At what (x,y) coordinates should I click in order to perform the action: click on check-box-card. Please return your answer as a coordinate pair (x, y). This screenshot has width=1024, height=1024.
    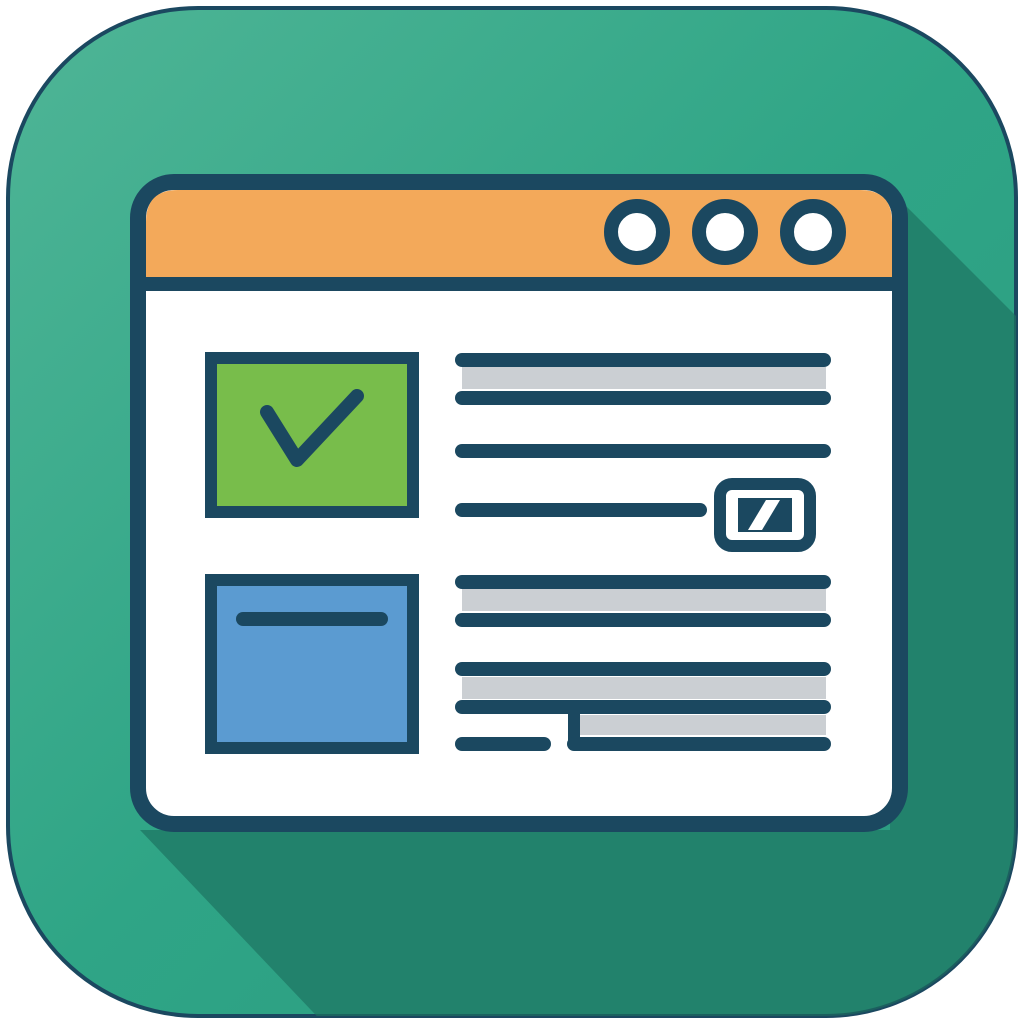
    Looking at the image, I should click on (312, 435).